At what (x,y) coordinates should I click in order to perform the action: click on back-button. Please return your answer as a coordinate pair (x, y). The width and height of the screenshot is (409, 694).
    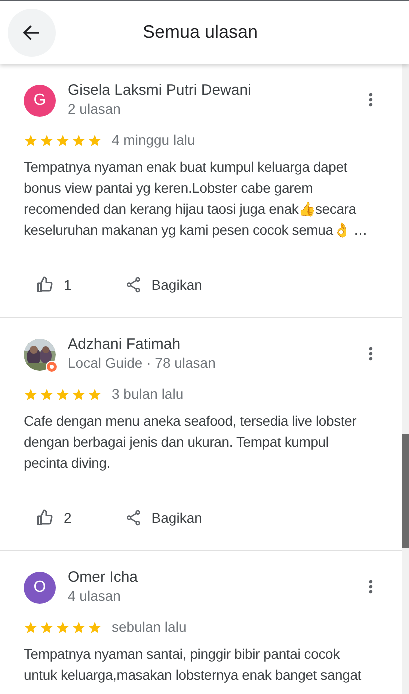
    Looking at the image, I should click on (32, 32).